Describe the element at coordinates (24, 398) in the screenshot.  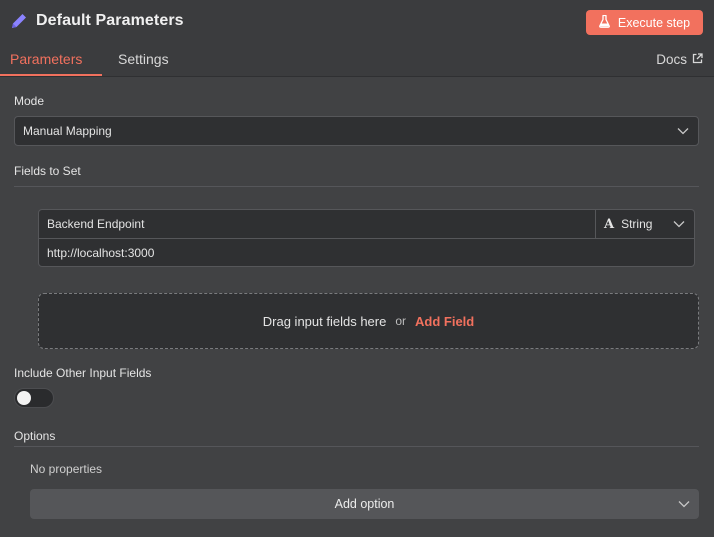
I see `toggle-knob` at that location.